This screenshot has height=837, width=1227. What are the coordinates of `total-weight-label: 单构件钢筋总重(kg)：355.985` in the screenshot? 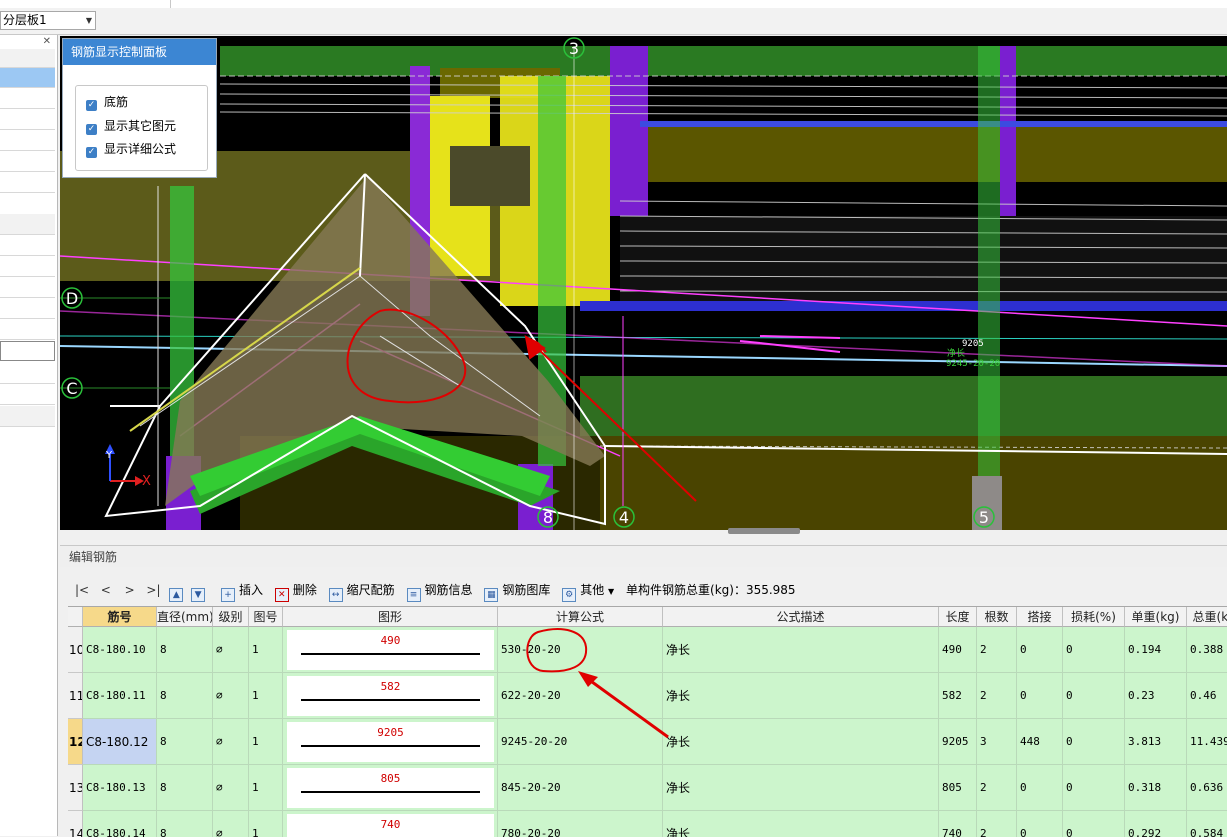 It's located at (711, 590).